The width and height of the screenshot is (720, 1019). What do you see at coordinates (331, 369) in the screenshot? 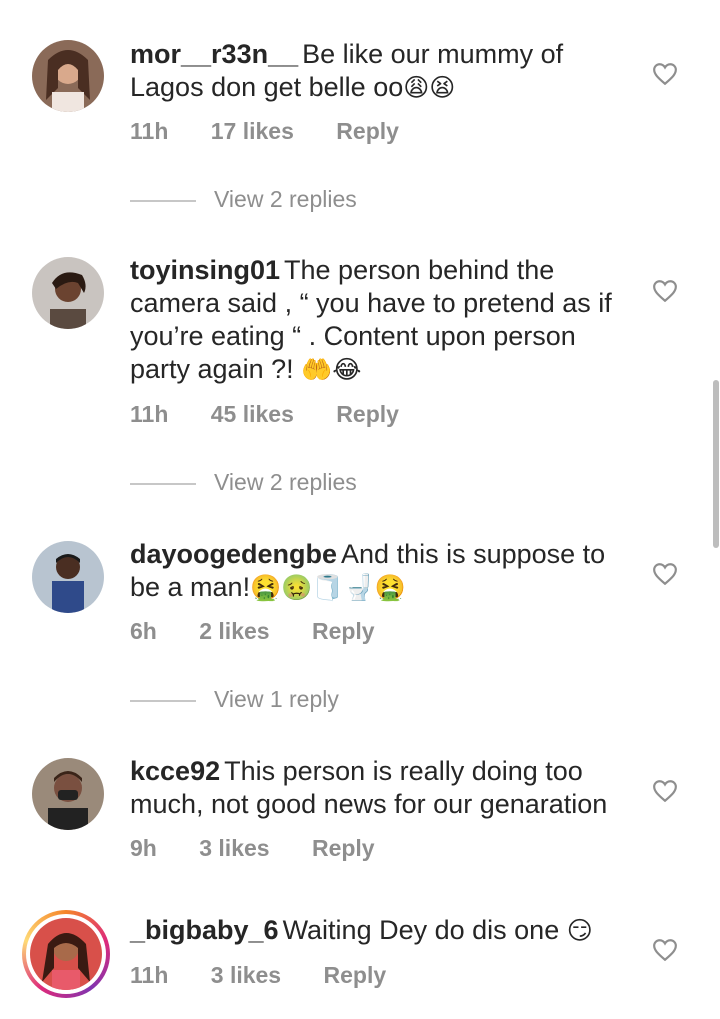
I see `comment-emoji: 🤲😂` at bounding box center [331, 369].